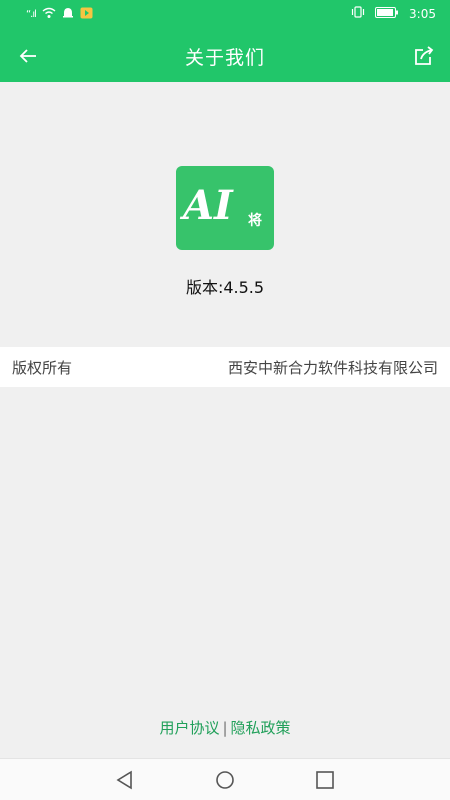  I want to click on footer-links: 用户协议 | 隐私政策, so click(225, 727).